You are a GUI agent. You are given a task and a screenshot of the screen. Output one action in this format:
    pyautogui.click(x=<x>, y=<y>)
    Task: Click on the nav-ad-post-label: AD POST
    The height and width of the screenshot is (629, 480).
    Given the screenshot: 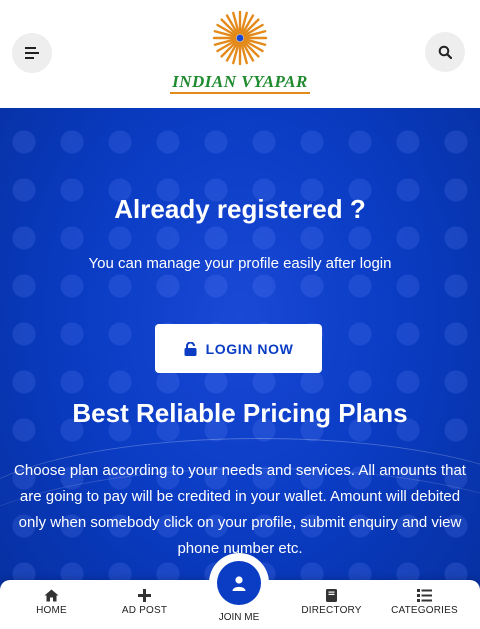 What is the action you would take?
    pyautogui.click(x=144, y=610)
    